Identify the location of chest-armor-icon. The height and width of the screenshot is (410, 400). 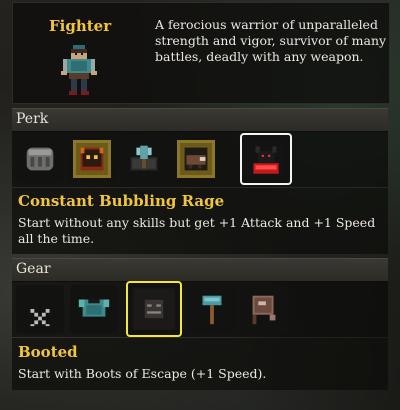
(94, 308).